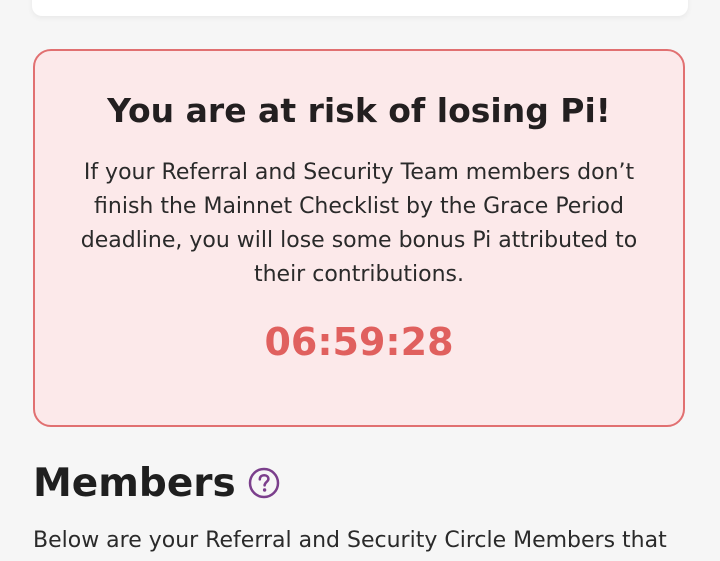  I want to click on risk-alert-title: You are at risk of losing Pi!, so click(359, 110).